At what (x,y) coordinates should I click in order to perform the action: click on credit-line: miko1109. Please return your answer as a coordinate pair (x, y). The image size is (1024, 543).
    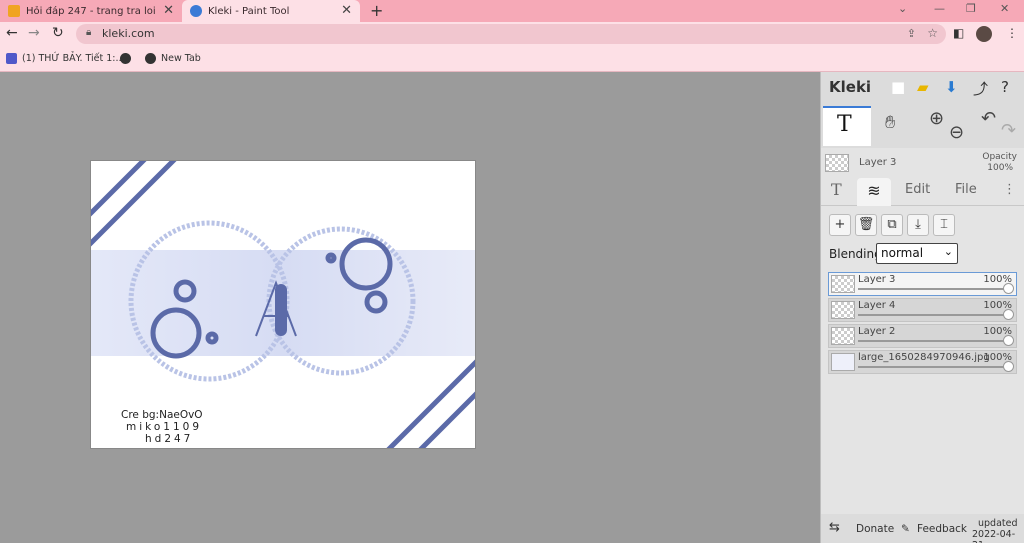
    Looking at the image, I should click on (164, 427).